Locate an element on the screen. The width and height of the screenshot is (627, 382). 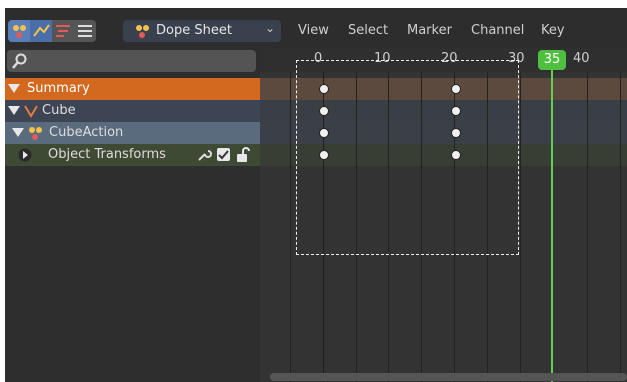
channel-row-cubeaction: CubeAction is located at coordinates (132, 133).